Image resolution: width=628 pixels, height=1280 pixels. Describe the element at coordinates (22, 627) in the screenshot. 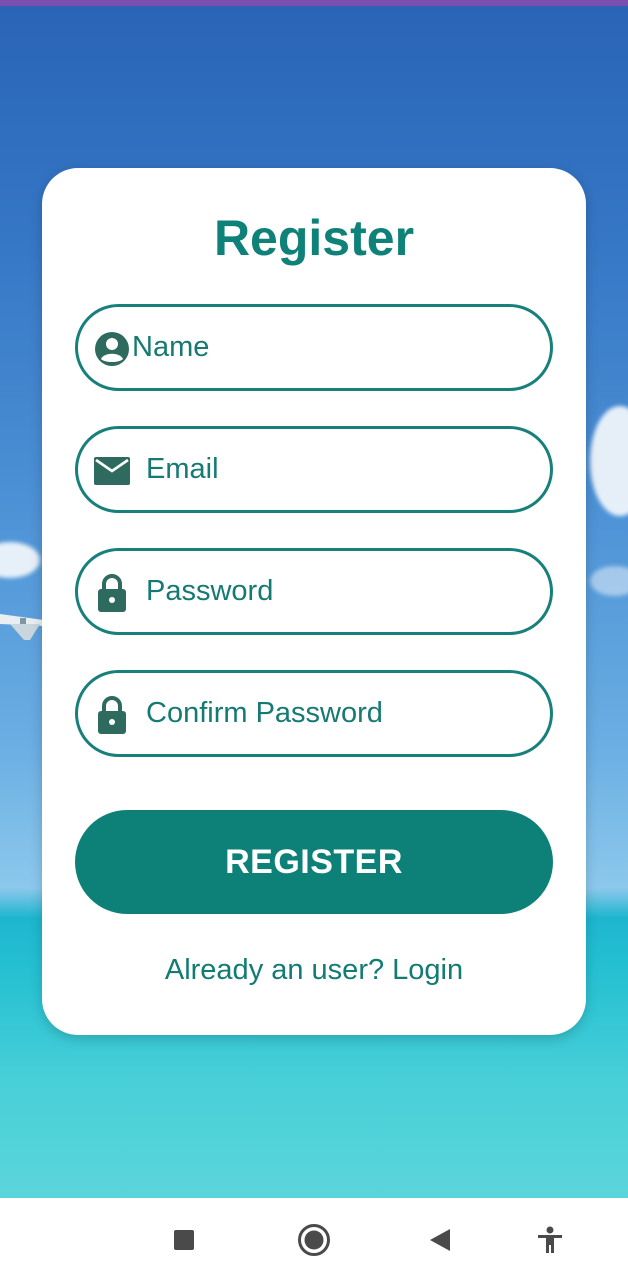

I see `airplane-image` at that location.